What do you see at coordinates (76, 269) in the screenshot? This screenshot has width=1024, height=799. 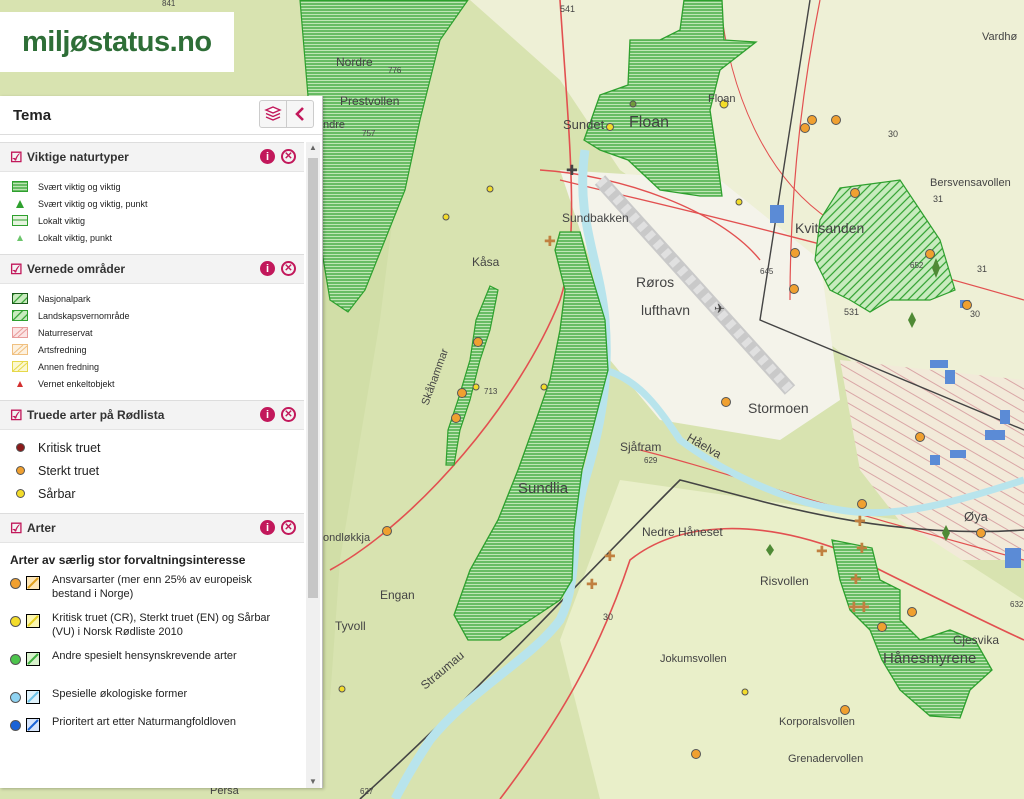 I see `section-title: Vernede områder` at bounding box center [76, 269].